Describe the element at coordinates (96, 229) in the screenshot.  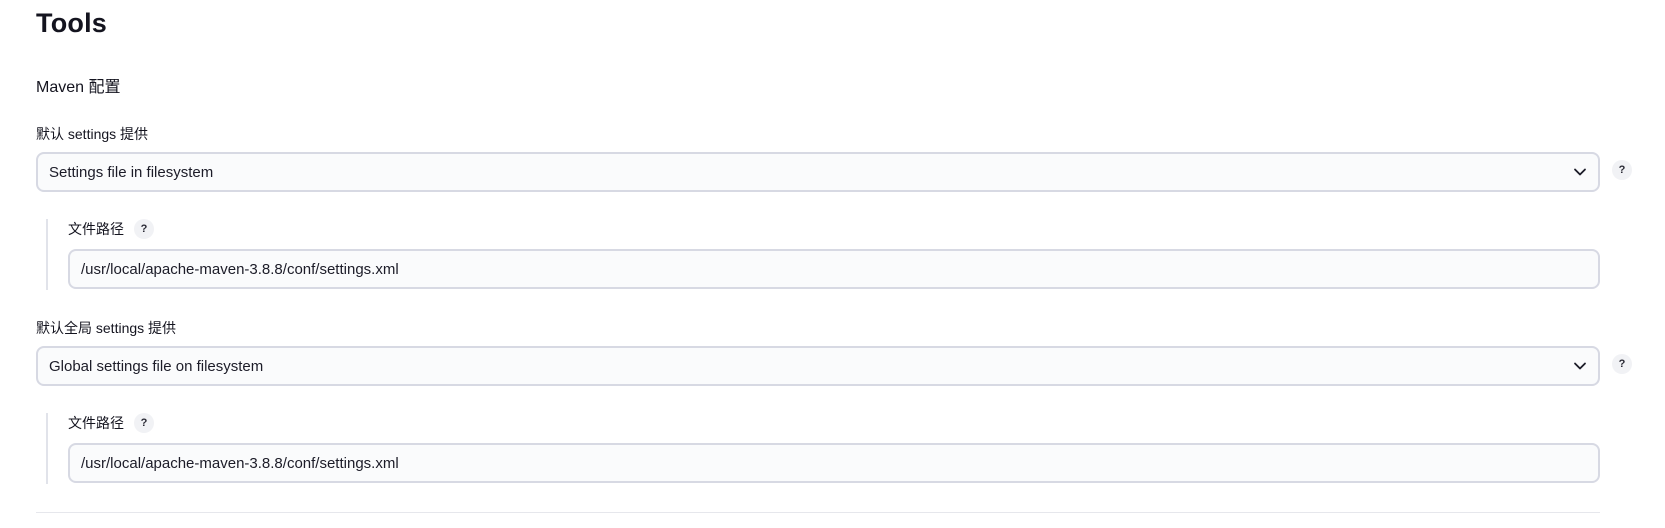
I see `default-settings-file-path-label: 文件路径` at that location.